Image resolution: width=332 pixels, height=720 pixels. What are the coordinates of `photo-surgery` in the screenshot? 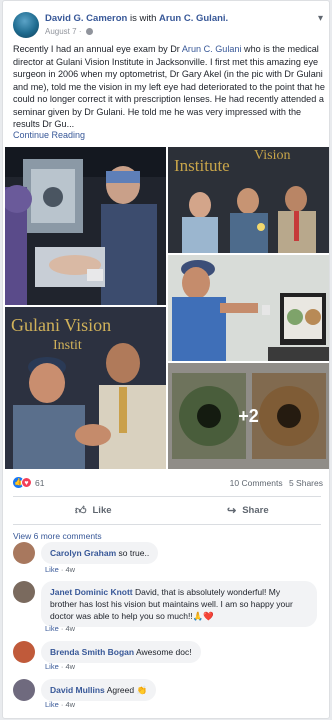 It's located at (85, 226).